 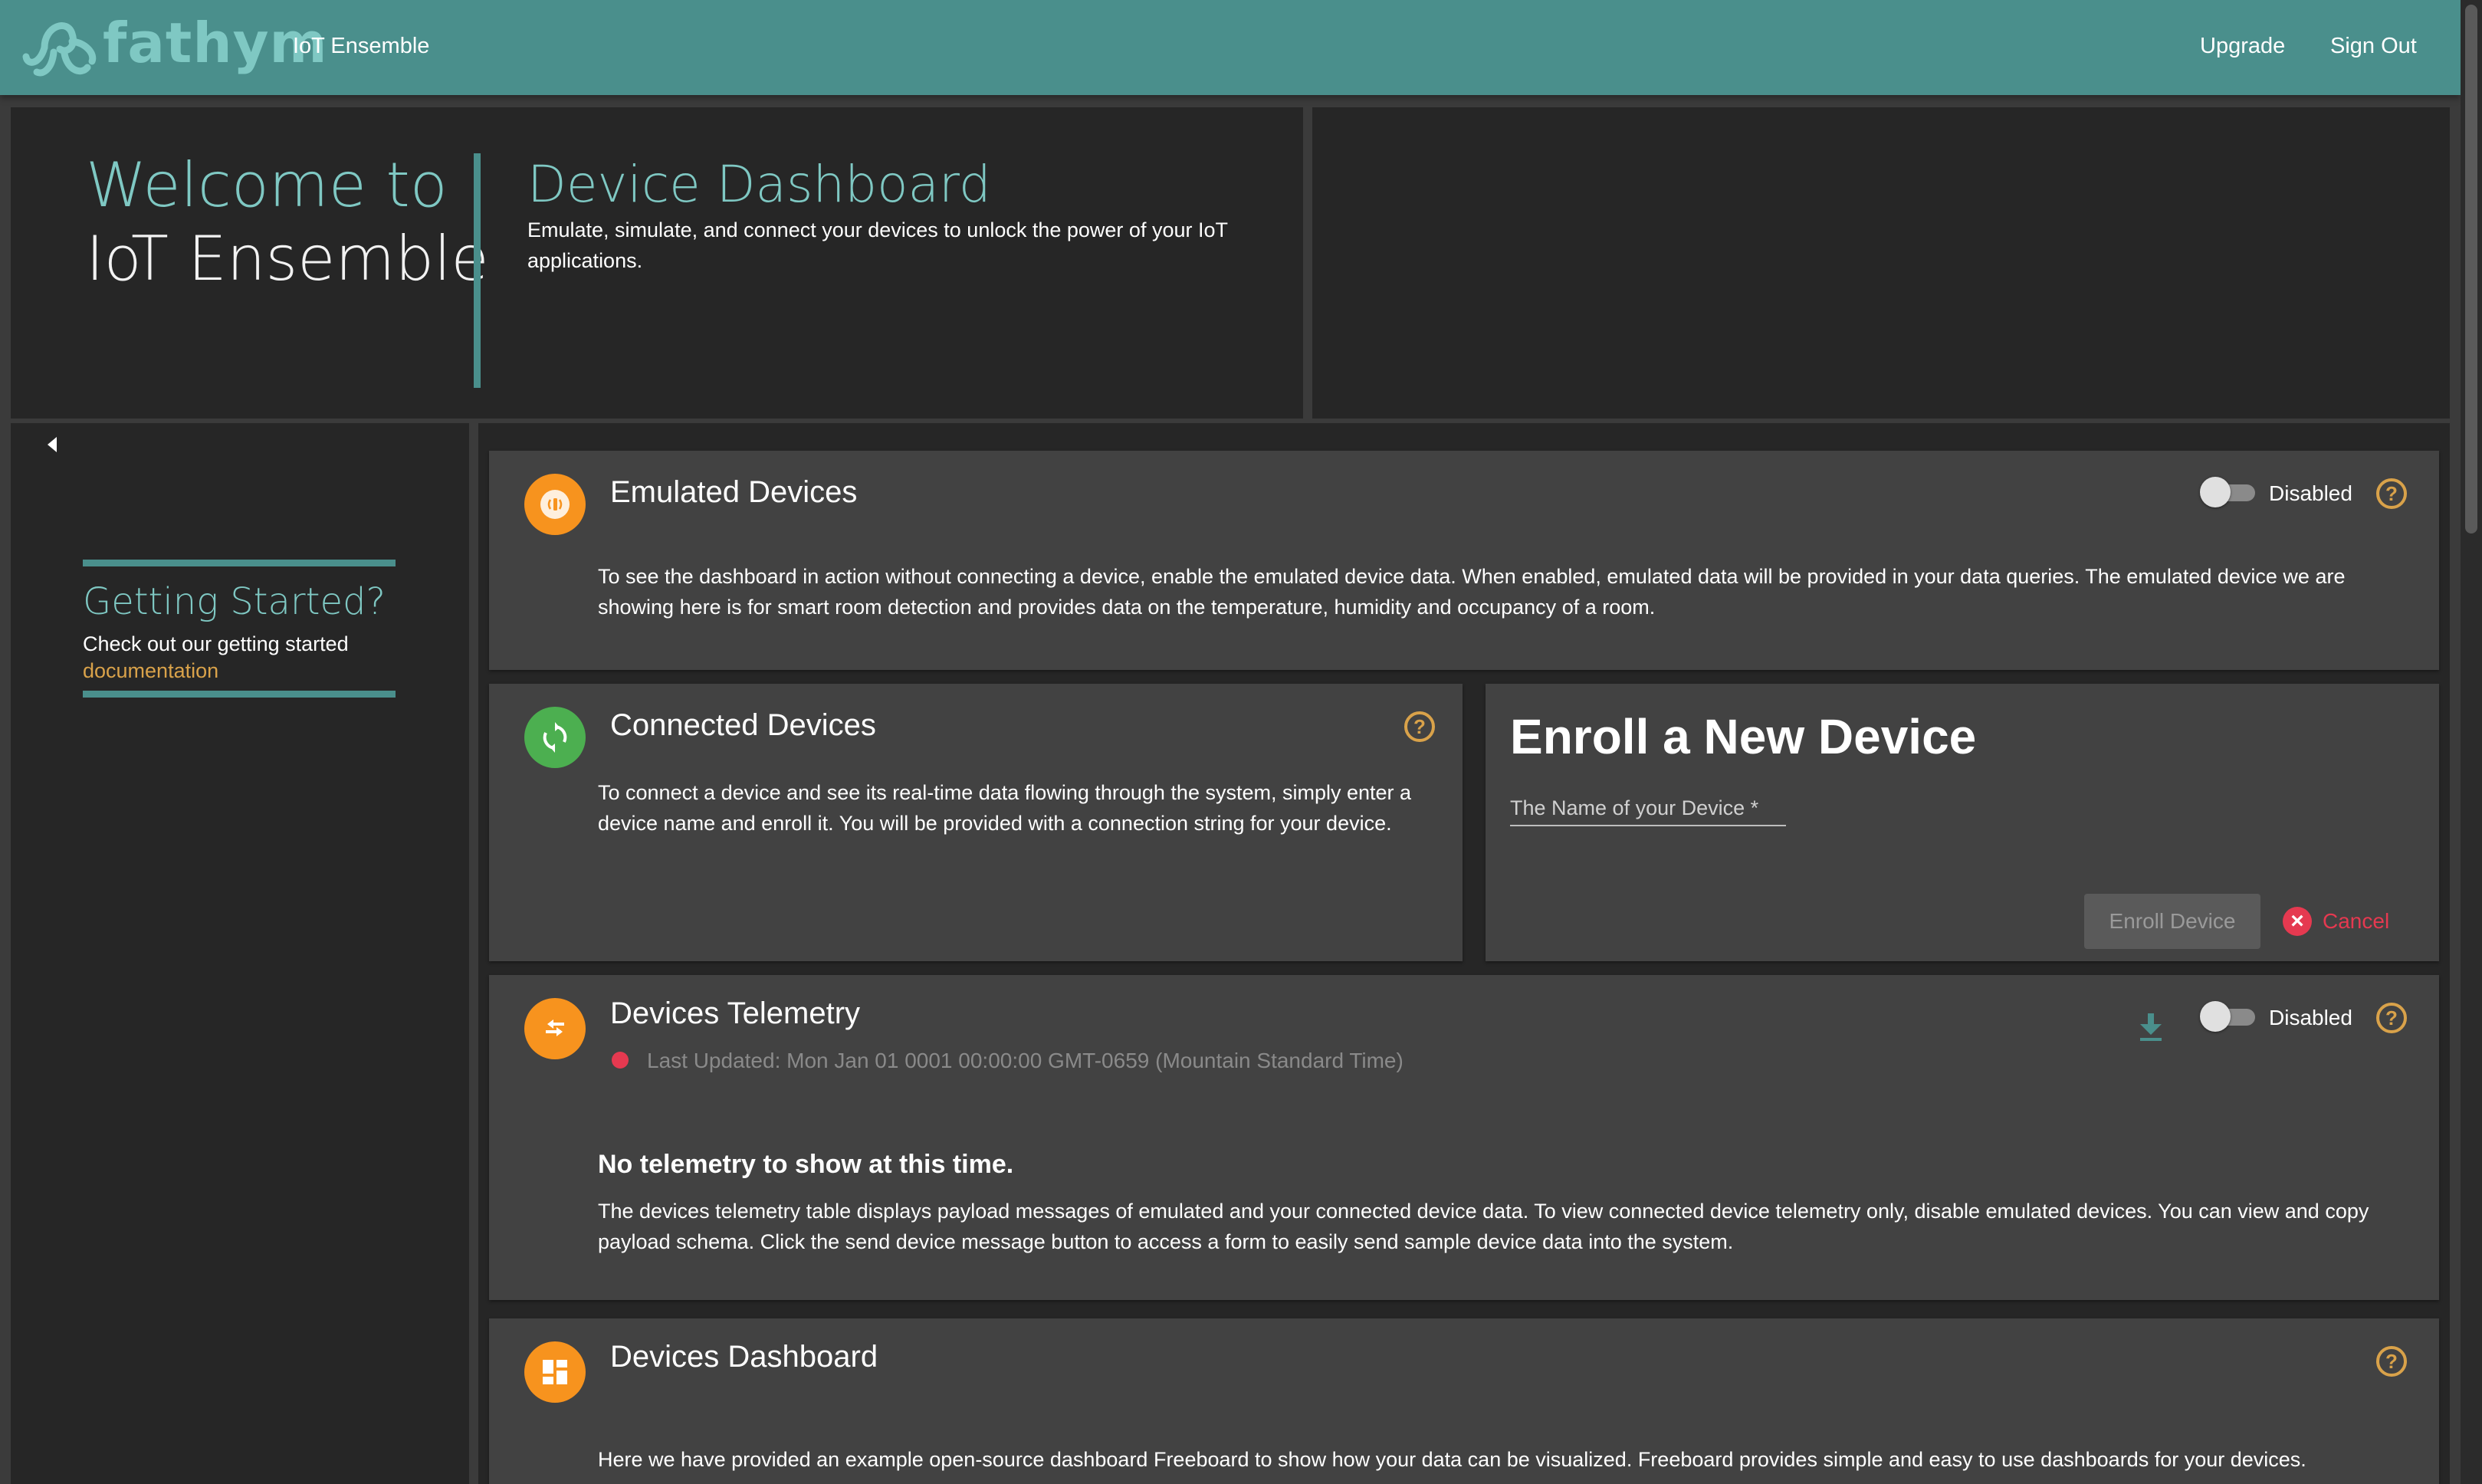 I want to click on cancel-icon: ×, so click(x=2298, y=921).